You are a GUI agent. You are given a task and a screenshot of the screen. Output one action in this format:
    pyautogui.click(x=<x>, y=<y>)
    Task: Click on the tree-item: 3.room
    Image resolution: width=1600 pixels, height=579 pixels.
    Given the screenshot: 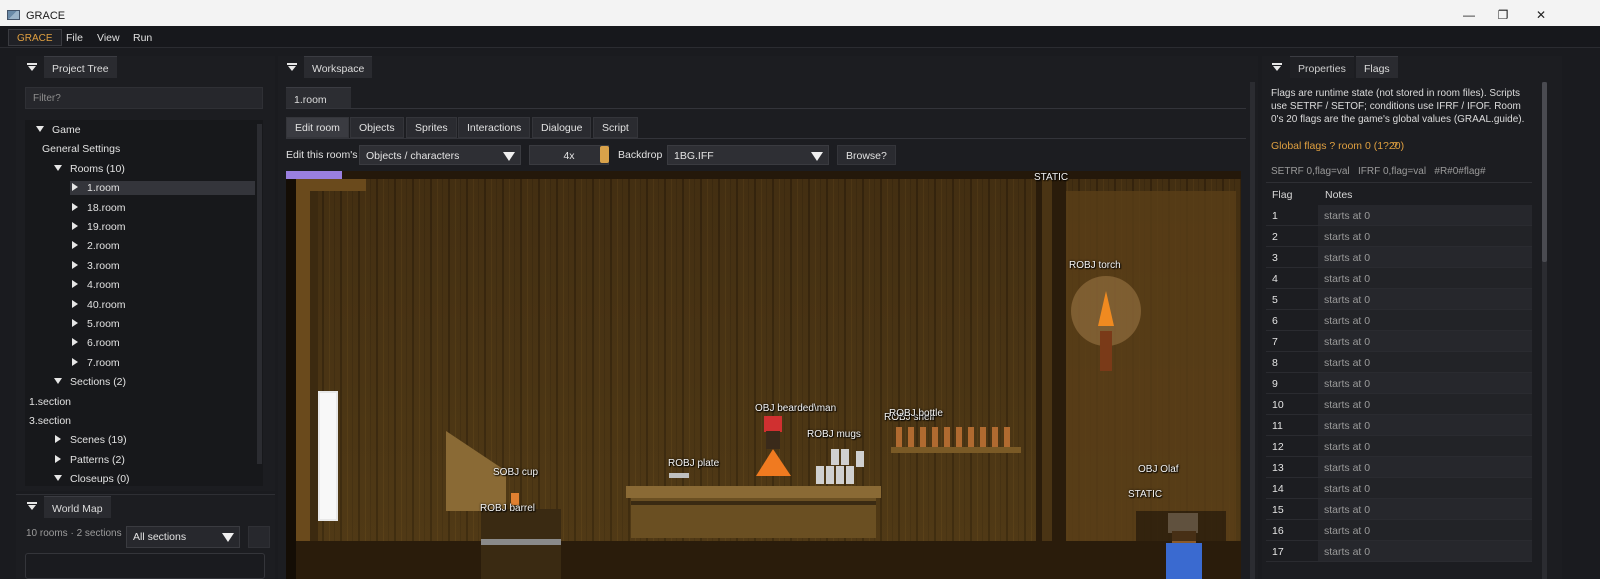 What is the action you would take?
    pyautogui.click(x=141, y=266)
    